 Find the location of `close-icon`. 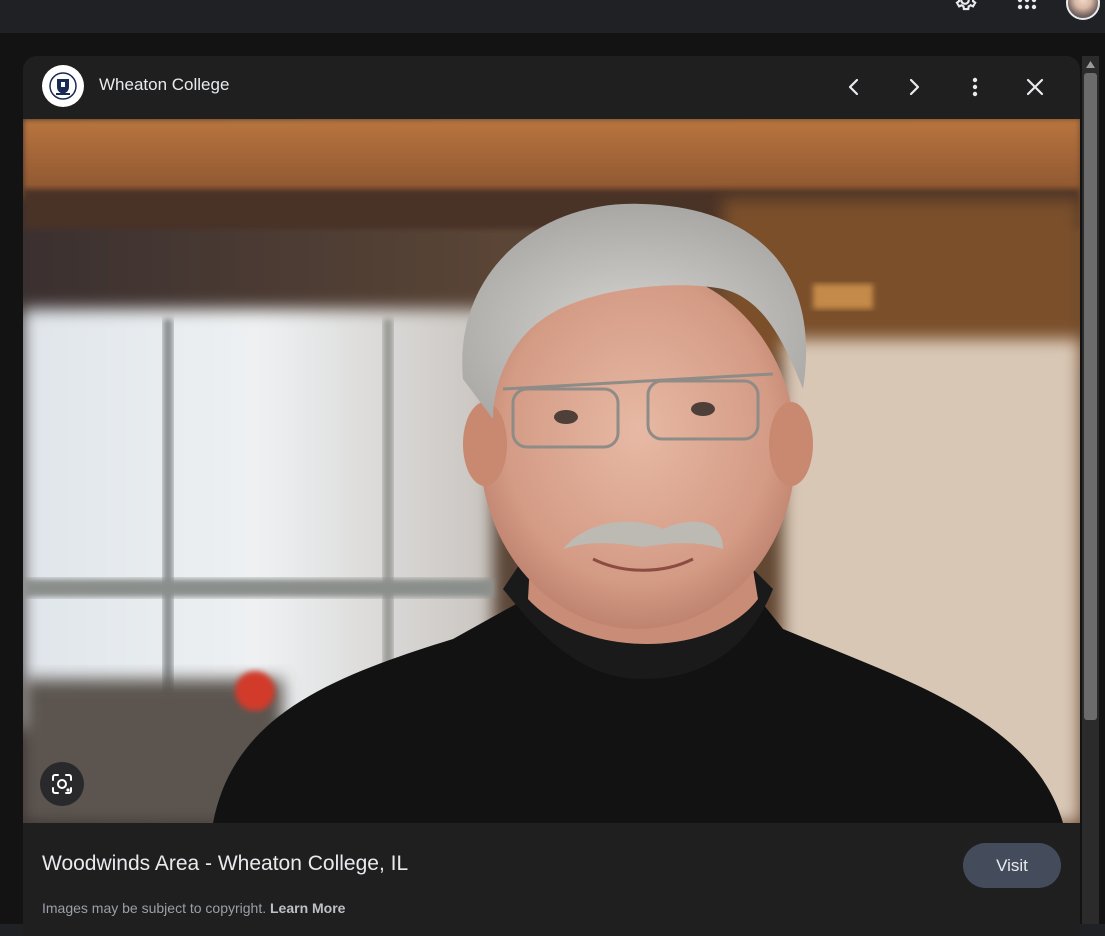

close-icon is located at coordinates (1035, 87).